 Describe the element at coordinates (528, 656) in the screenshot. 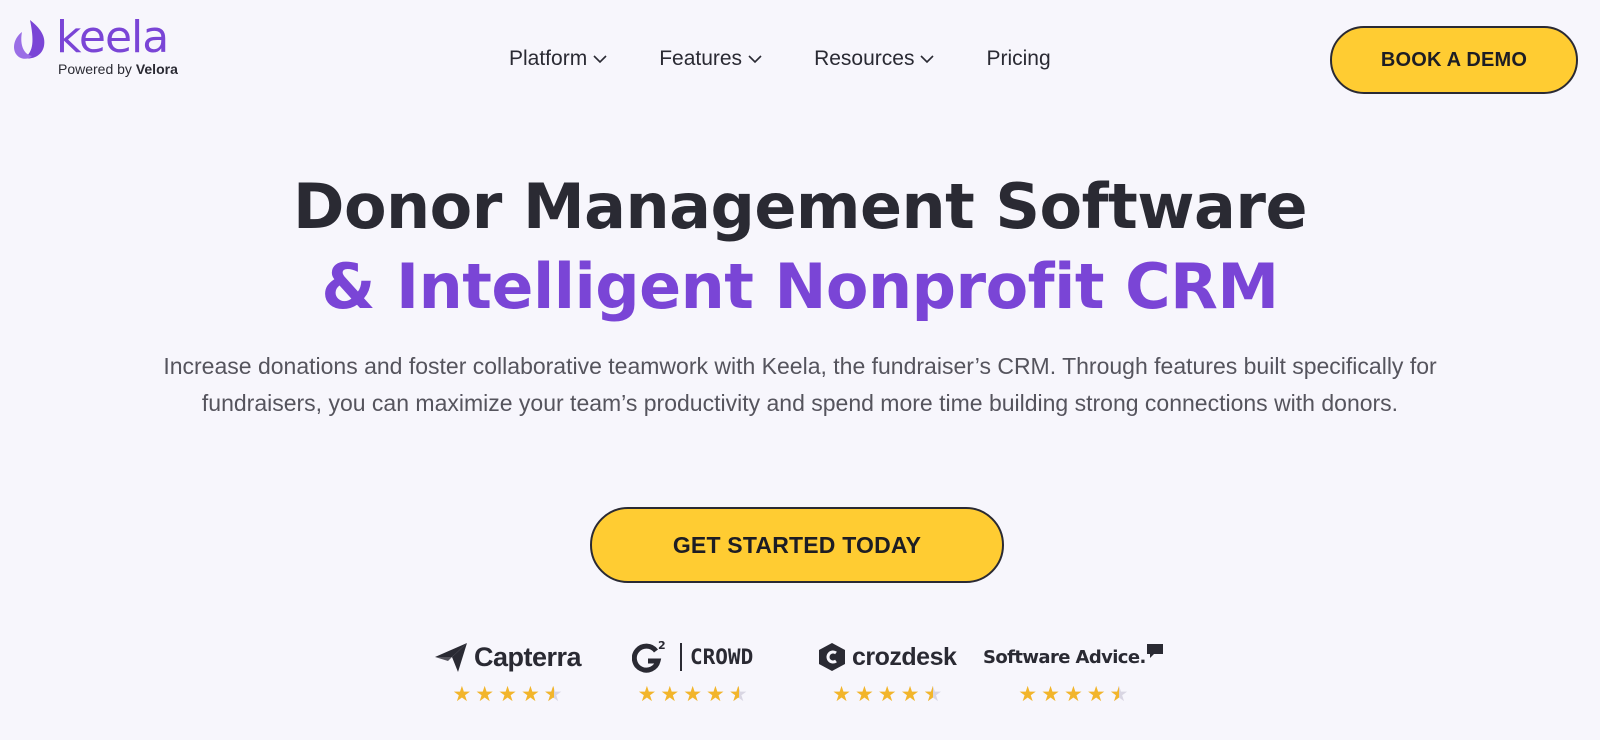

I see `review-logo-text: Capterra` at that location.